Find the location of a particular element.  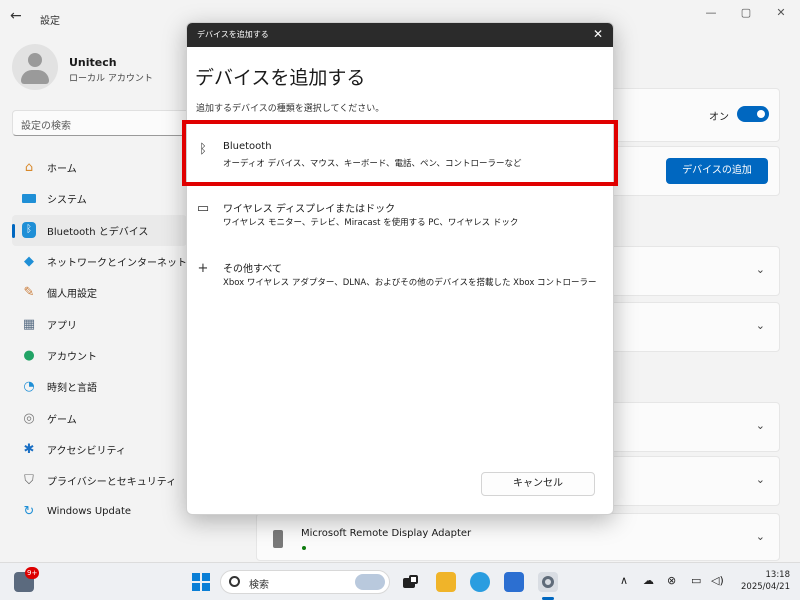

task-view-icon is located at coordinates (410, 582).